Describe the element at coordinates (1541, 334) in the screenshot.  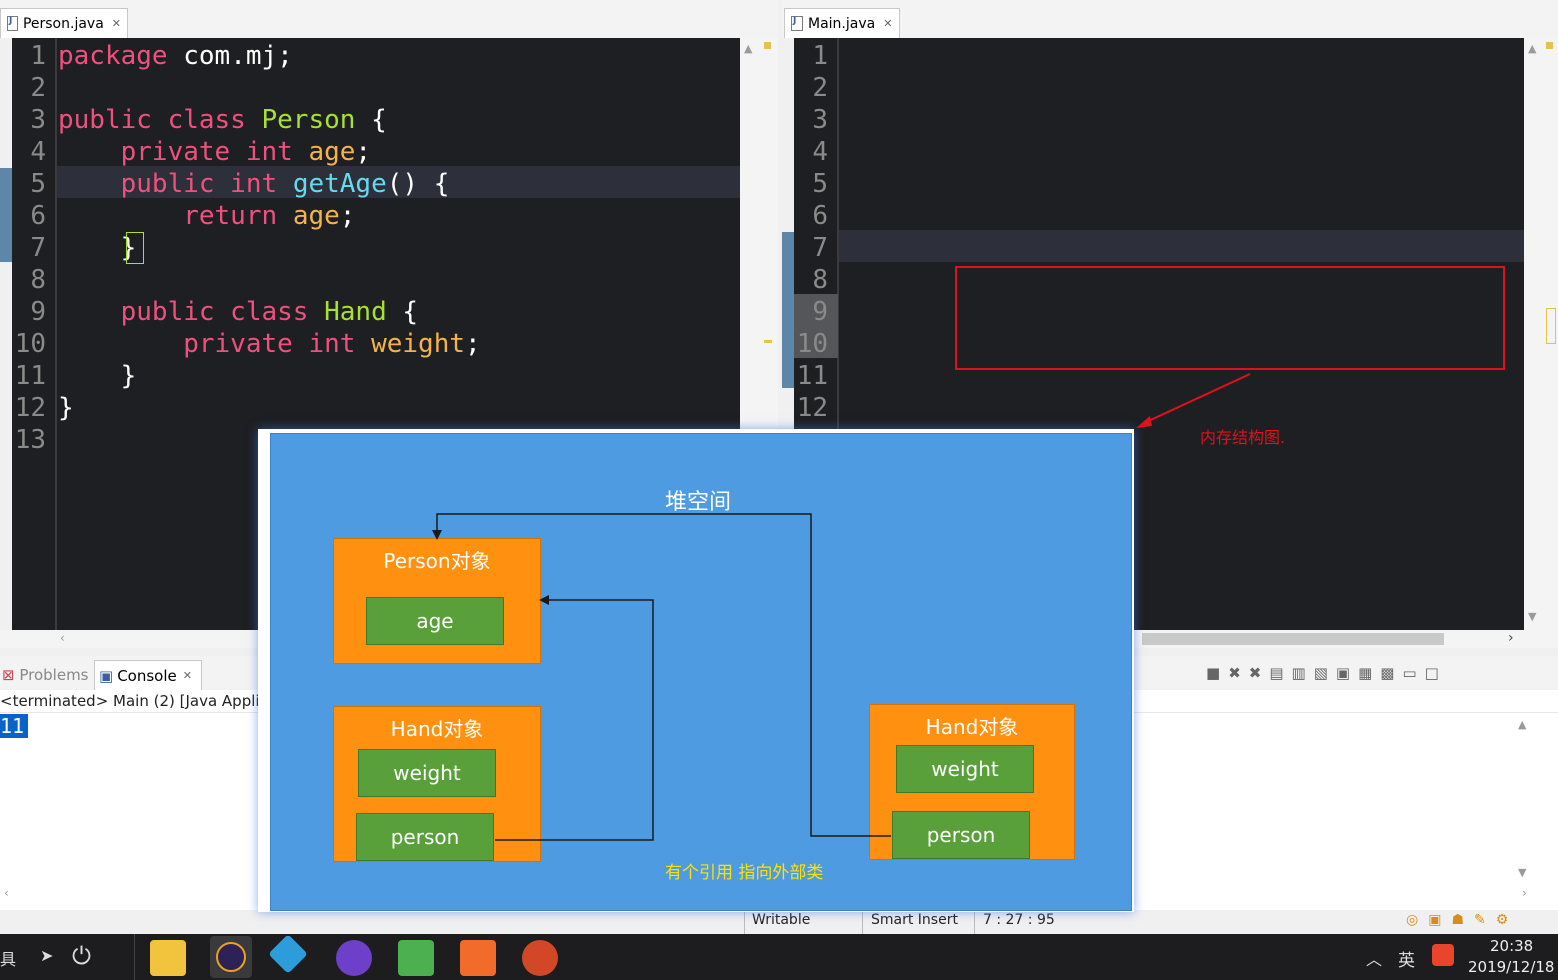
I see `right-vertical-scrollbar: ▲ ▼` at that location.